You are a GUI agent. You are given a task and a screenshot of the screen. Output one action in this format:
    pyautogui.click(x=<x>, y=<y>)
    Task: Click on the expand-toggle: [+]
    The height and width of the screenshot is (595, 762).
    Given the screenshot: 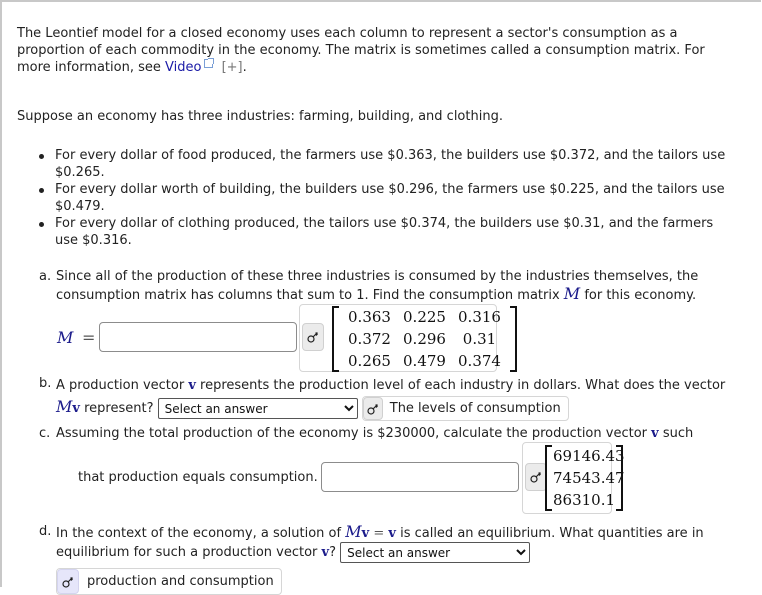 What is the action you would take?
    pyautogui.click(x=232, y=67)
    